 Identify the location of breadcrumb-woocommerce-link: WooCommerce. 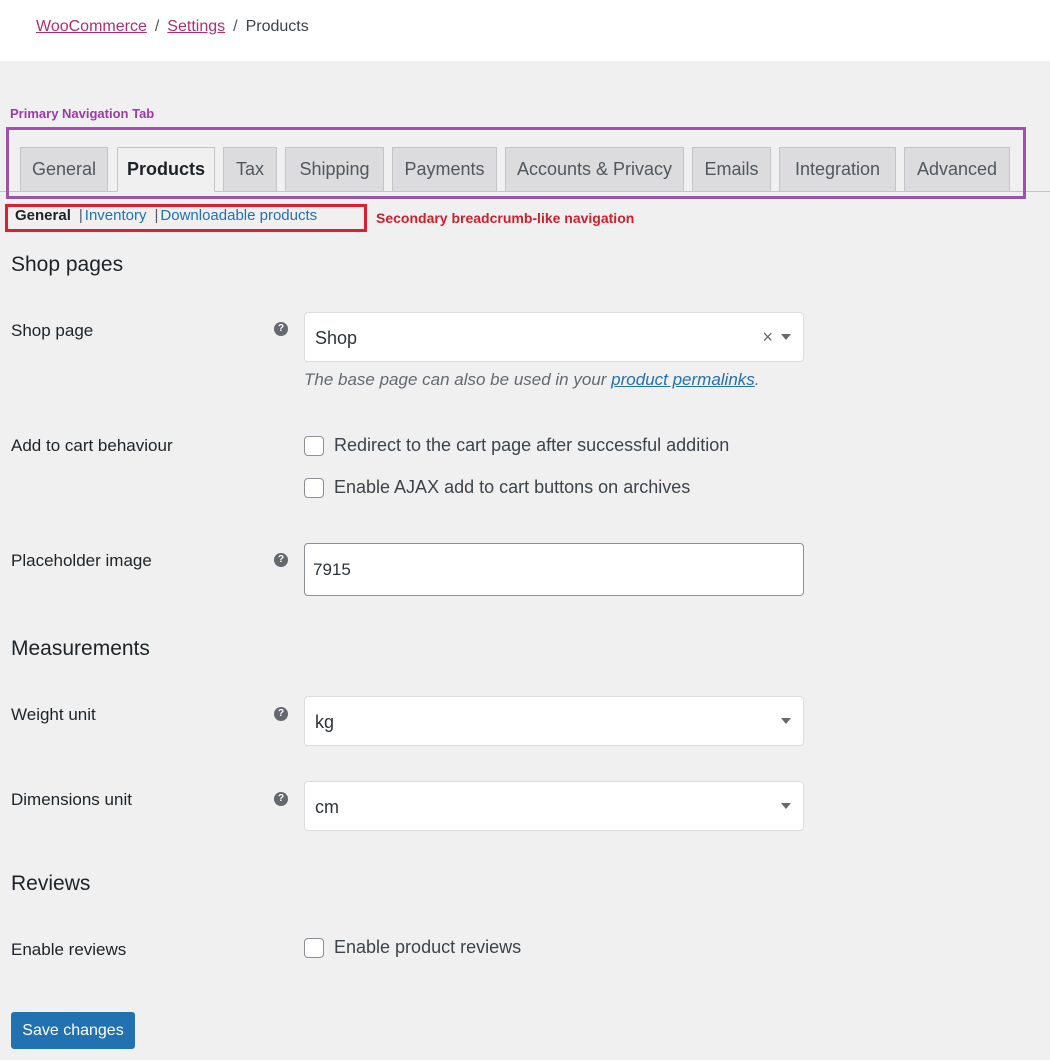
(91, 27).